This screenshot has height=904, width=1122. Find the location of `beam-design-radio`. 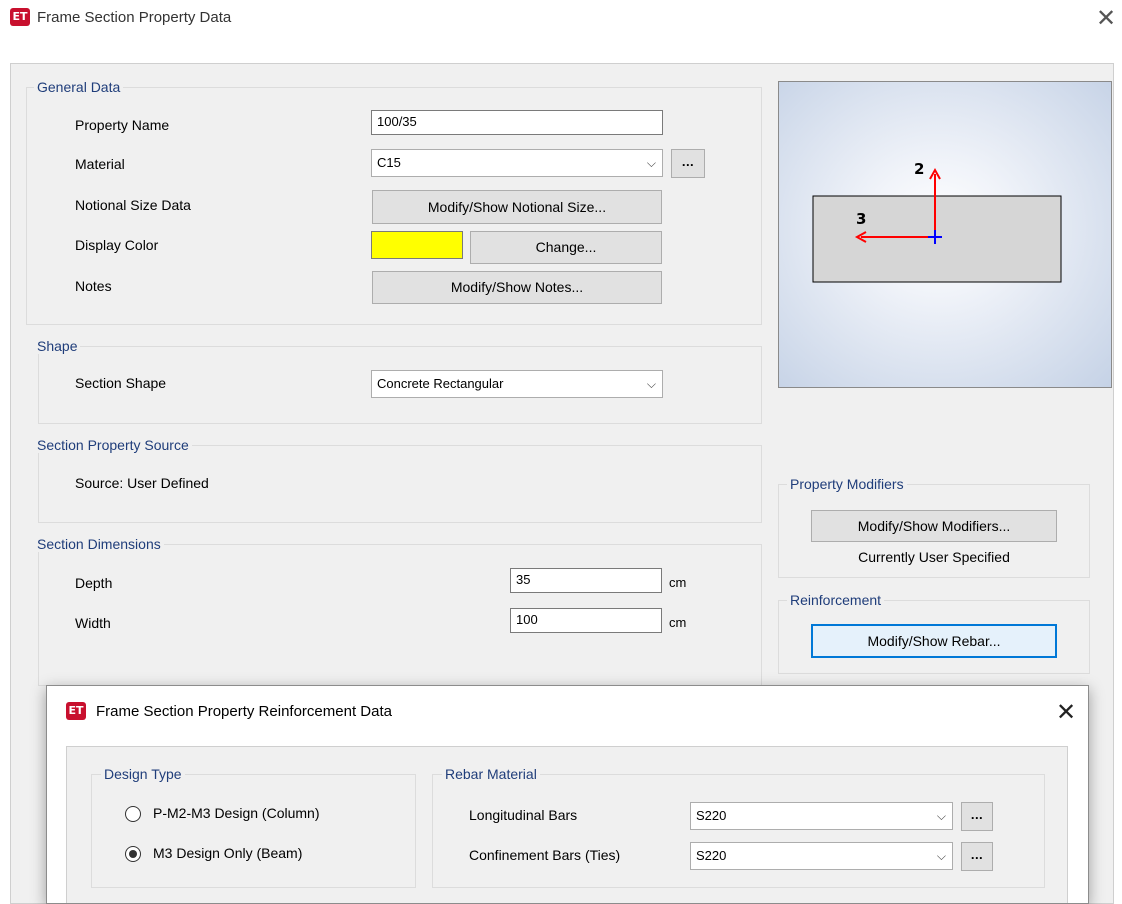

beam-design-radio is located at coordinates (133, 854).